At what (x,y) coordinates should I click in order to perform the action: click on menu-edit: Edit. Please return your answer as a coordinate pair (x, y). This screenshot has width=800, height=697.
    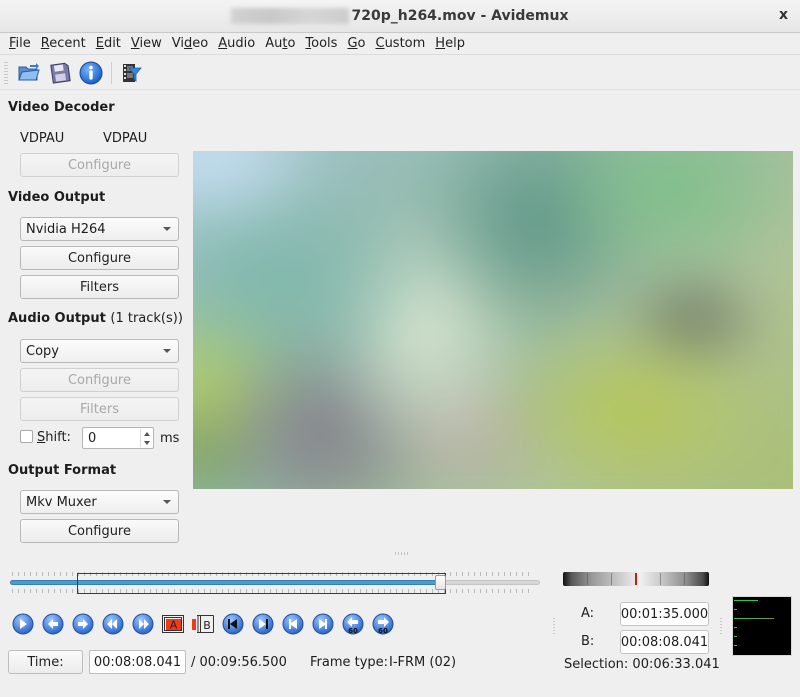
    Looking at the image, I should click on (108, 43).